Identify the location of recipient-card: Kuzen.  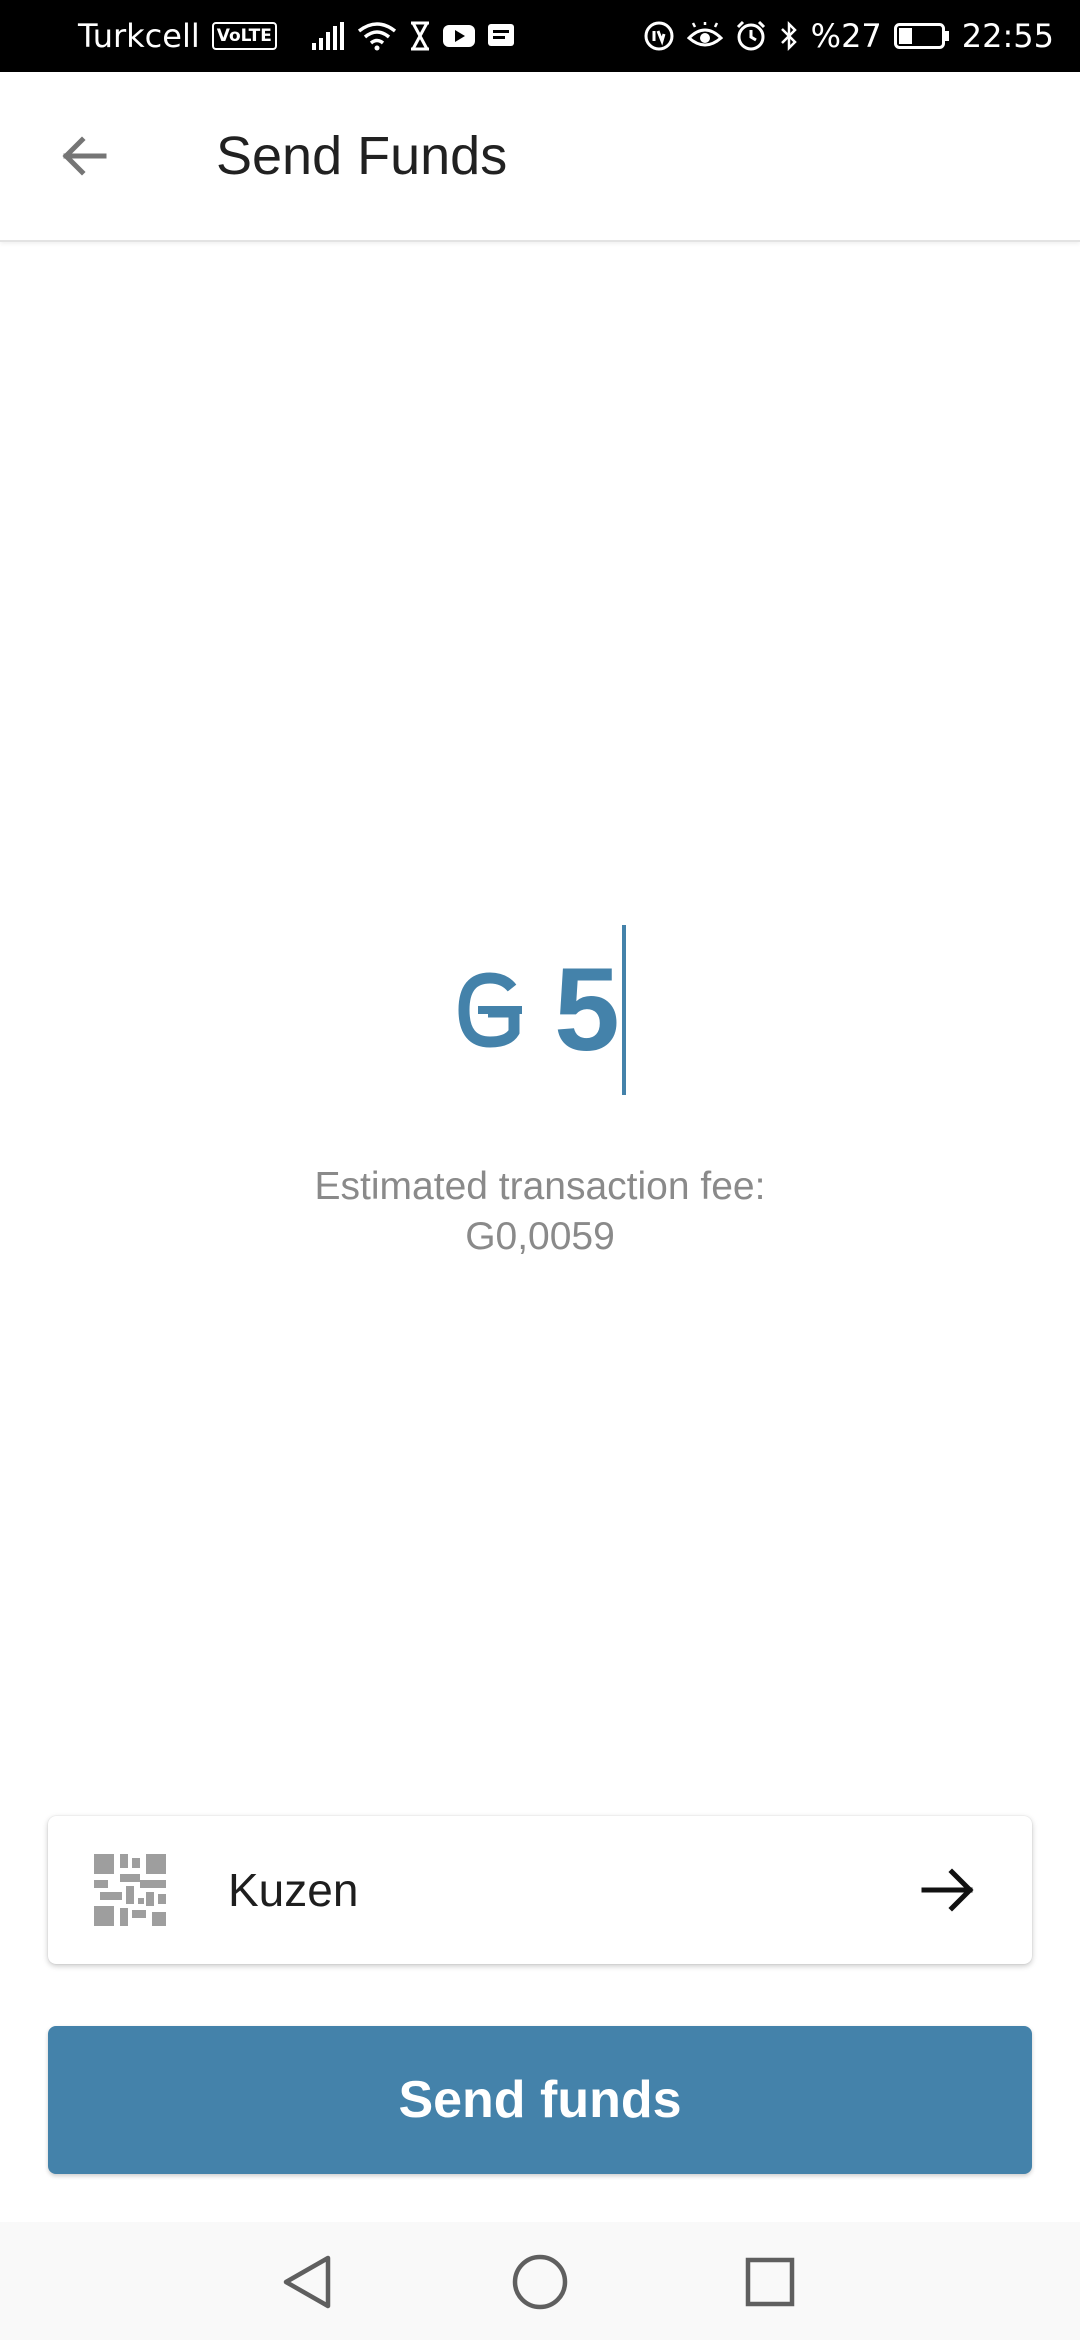
(540, 1890).